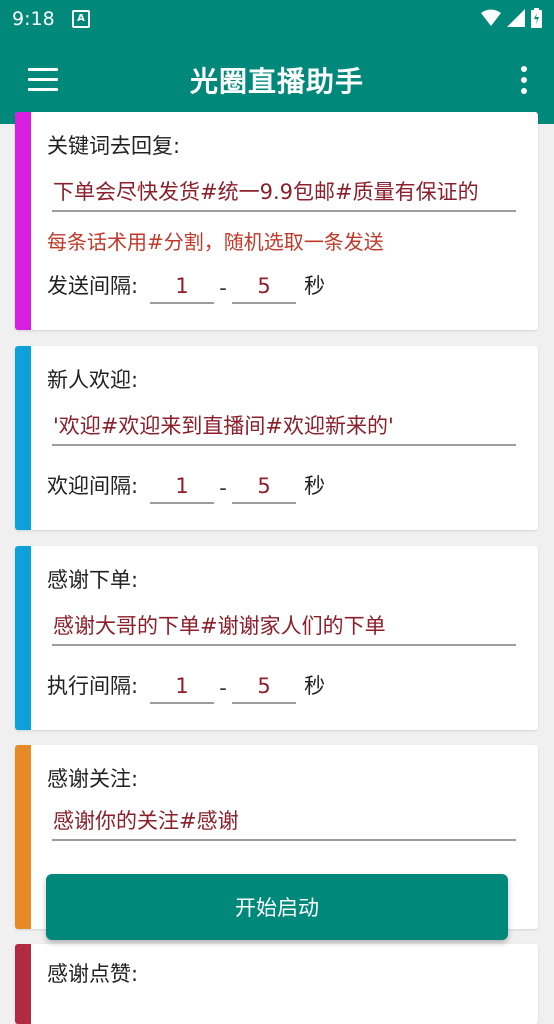 The image size is (554, 1024). Describe the element at coordinates (284, 194) in the screenshot. I see `keyword-reply-input: 下单会尽快发货#统一9.9包邮#质量有保证的` at that location.